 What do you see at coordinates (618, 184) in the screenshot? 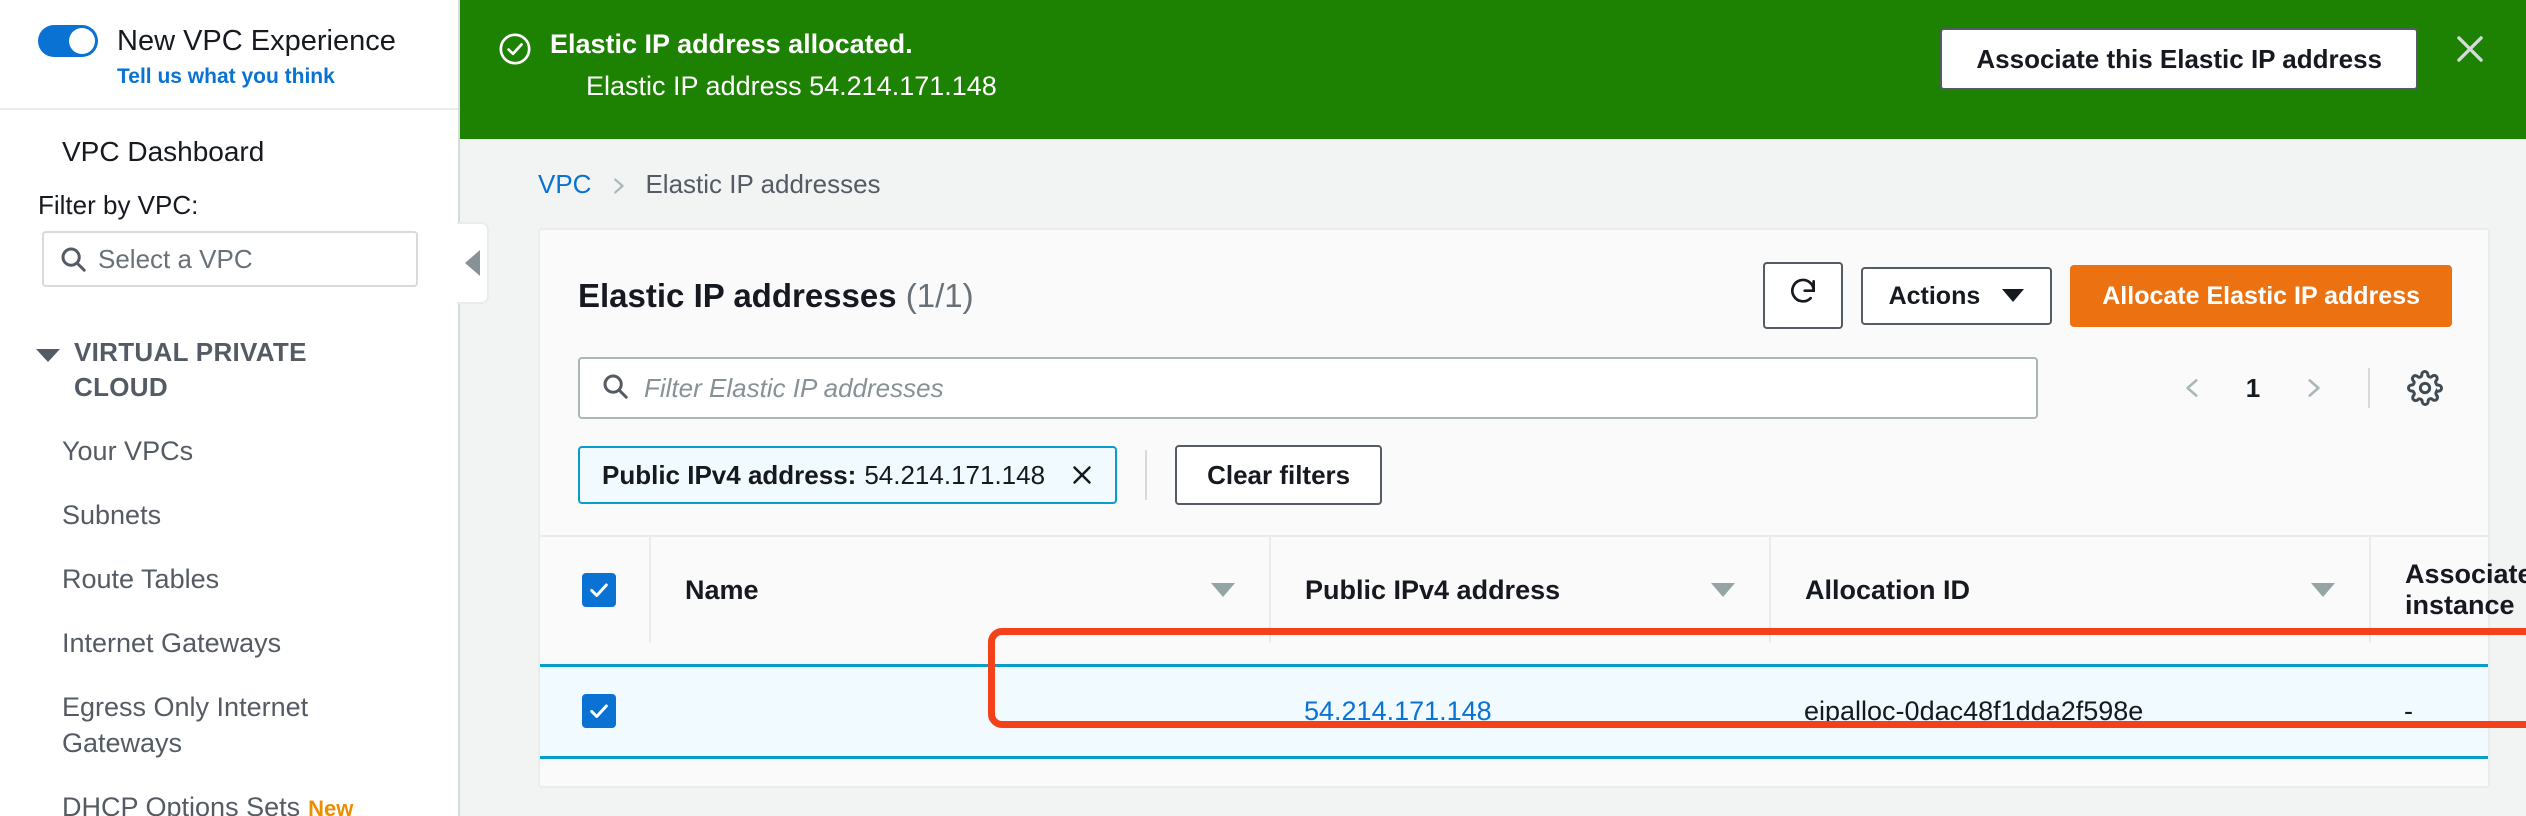
I see `chevron-right-icon` at bounding box center [618, 184].